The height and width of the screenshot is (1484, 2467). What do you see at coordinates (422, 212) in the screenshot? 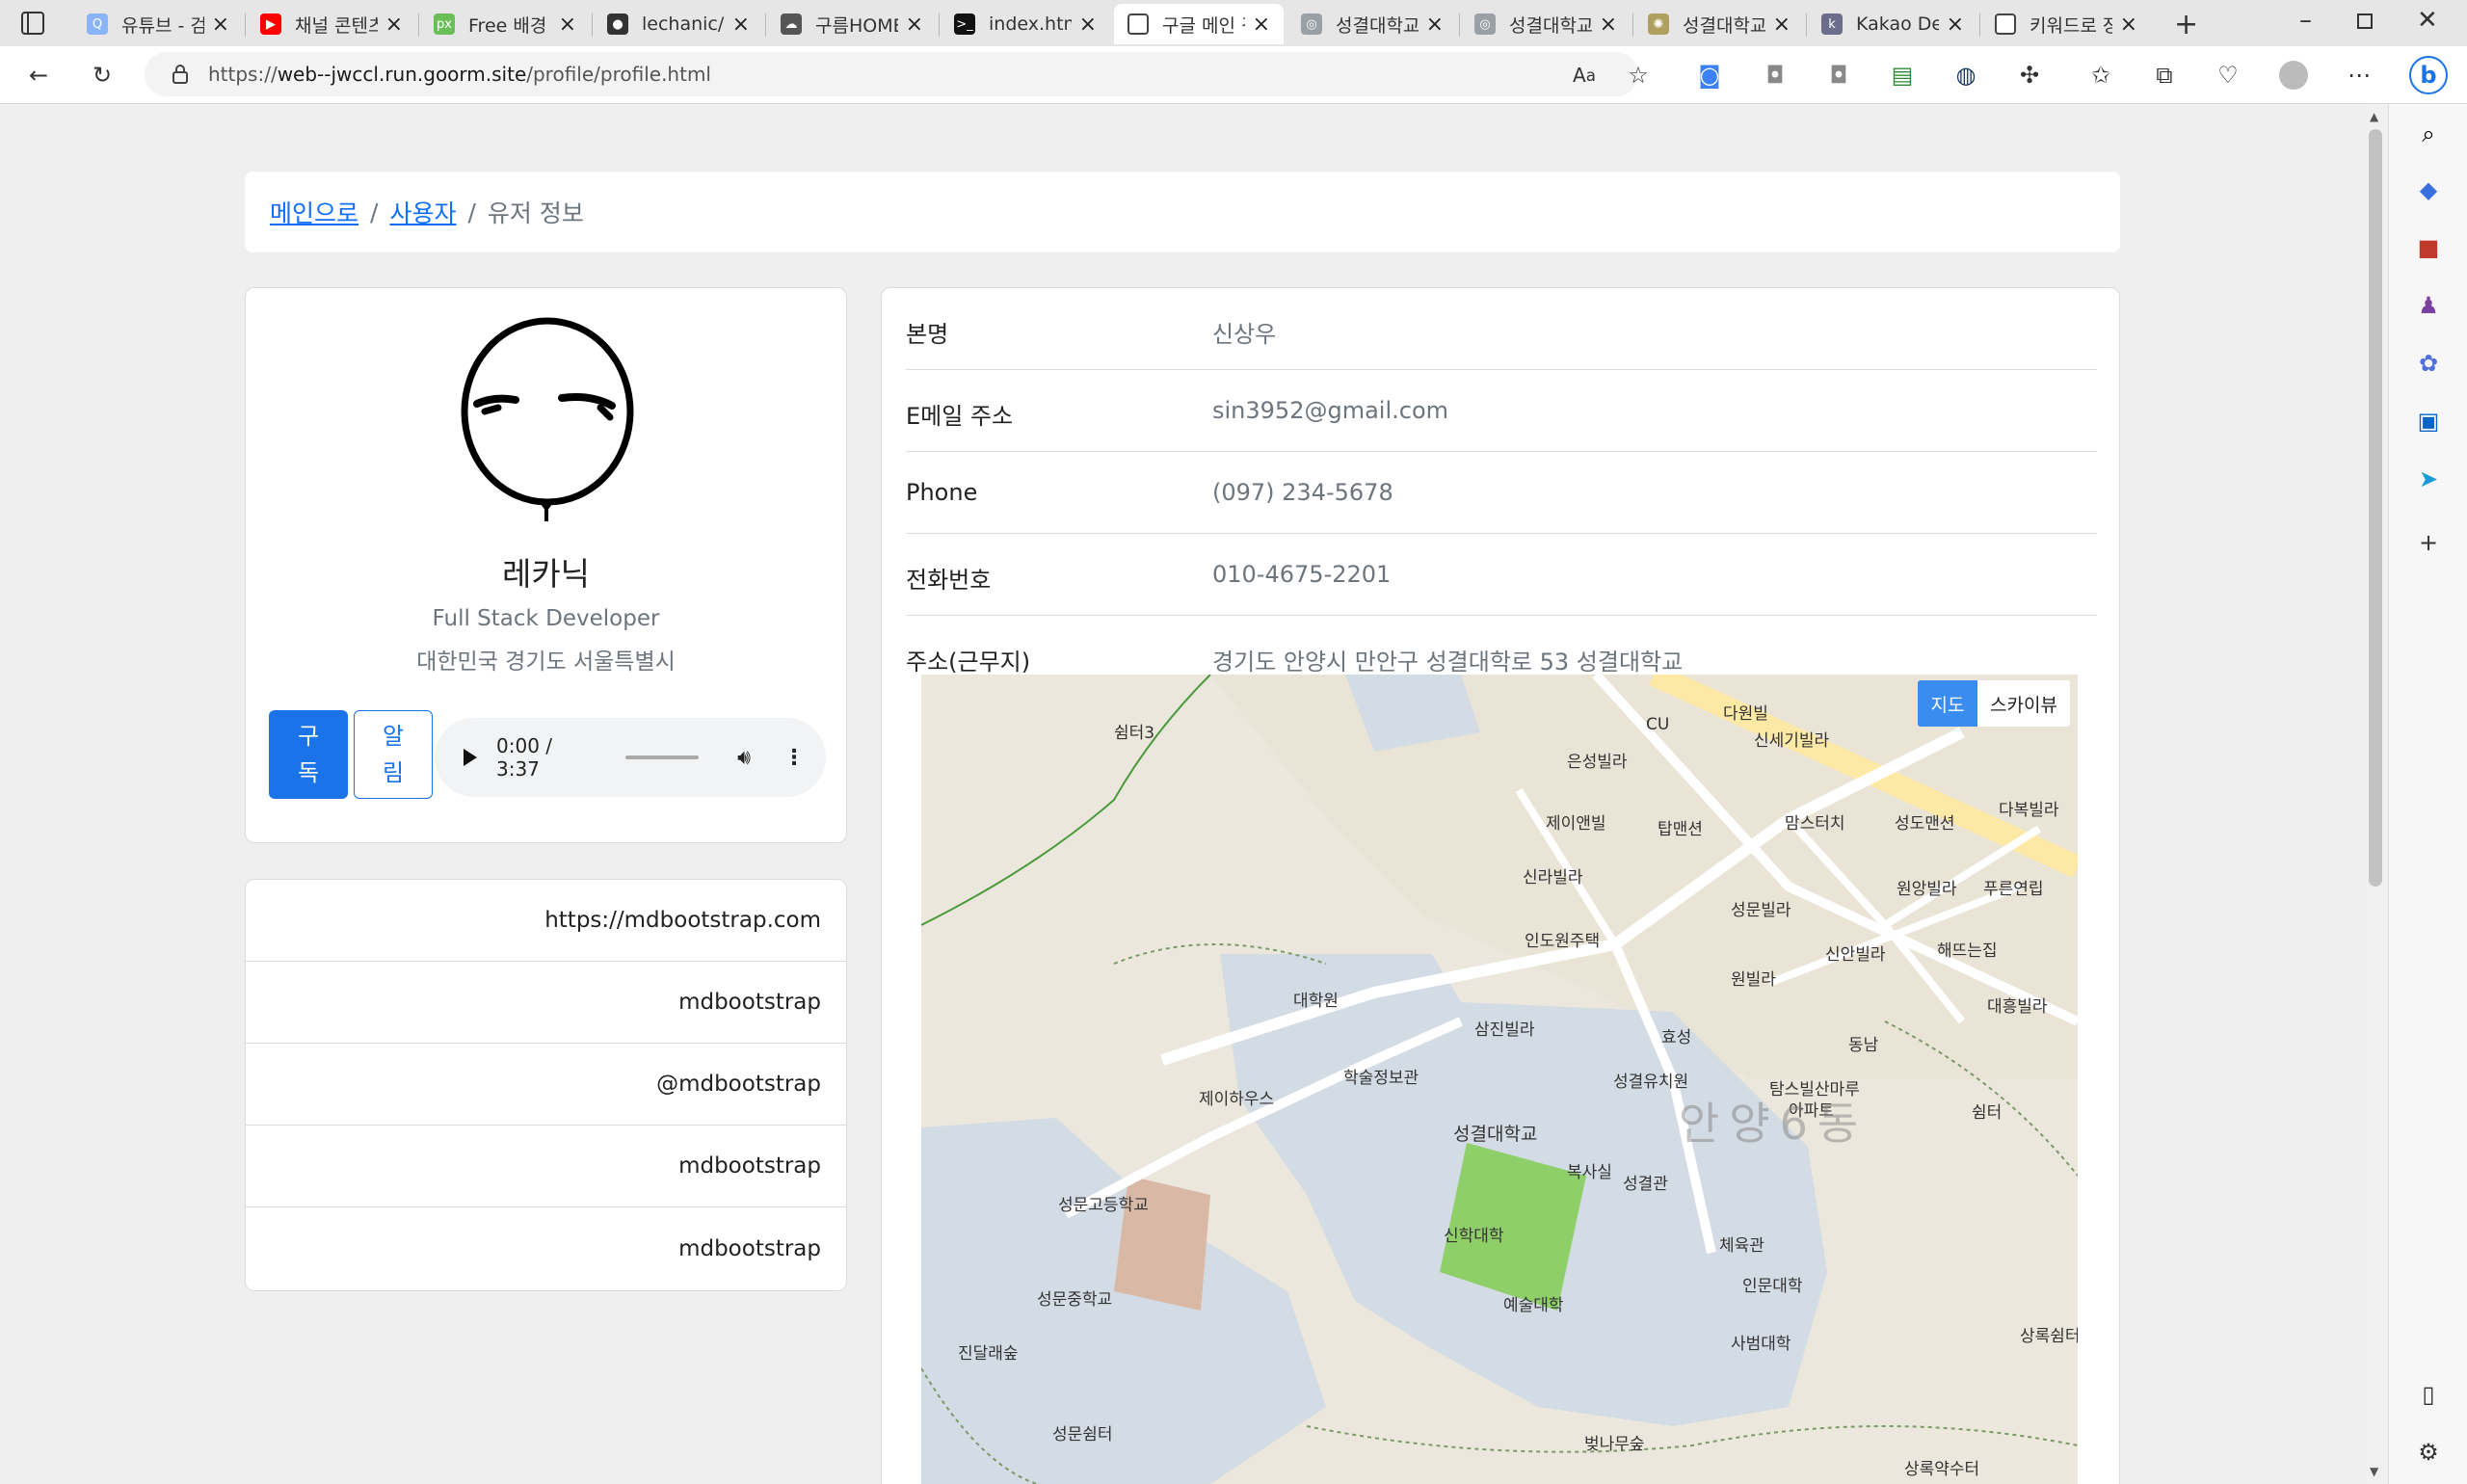
I see `breadcrumb-users-link: 사용자` at bounding box center [422, 212].